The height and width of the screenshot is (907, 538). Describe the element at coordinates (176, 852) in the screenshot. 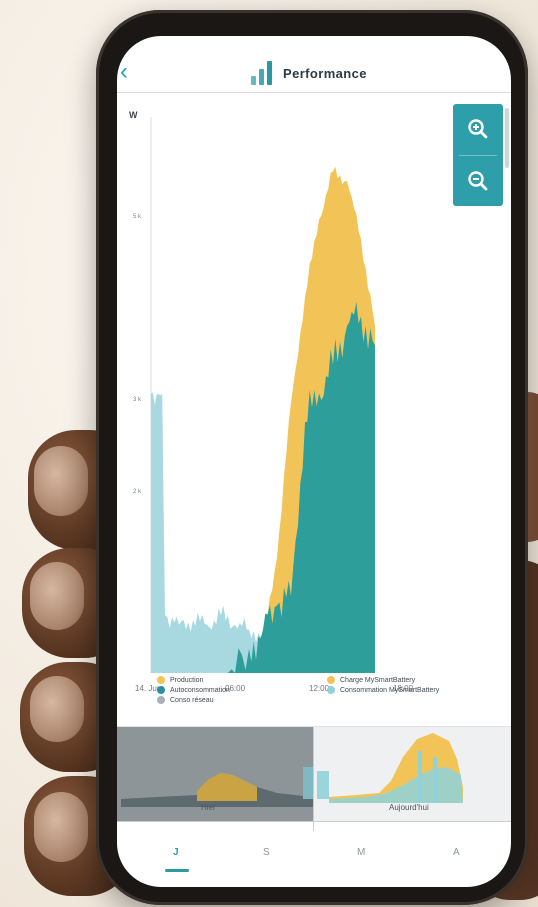

I see `tab-jour: J` at that location.